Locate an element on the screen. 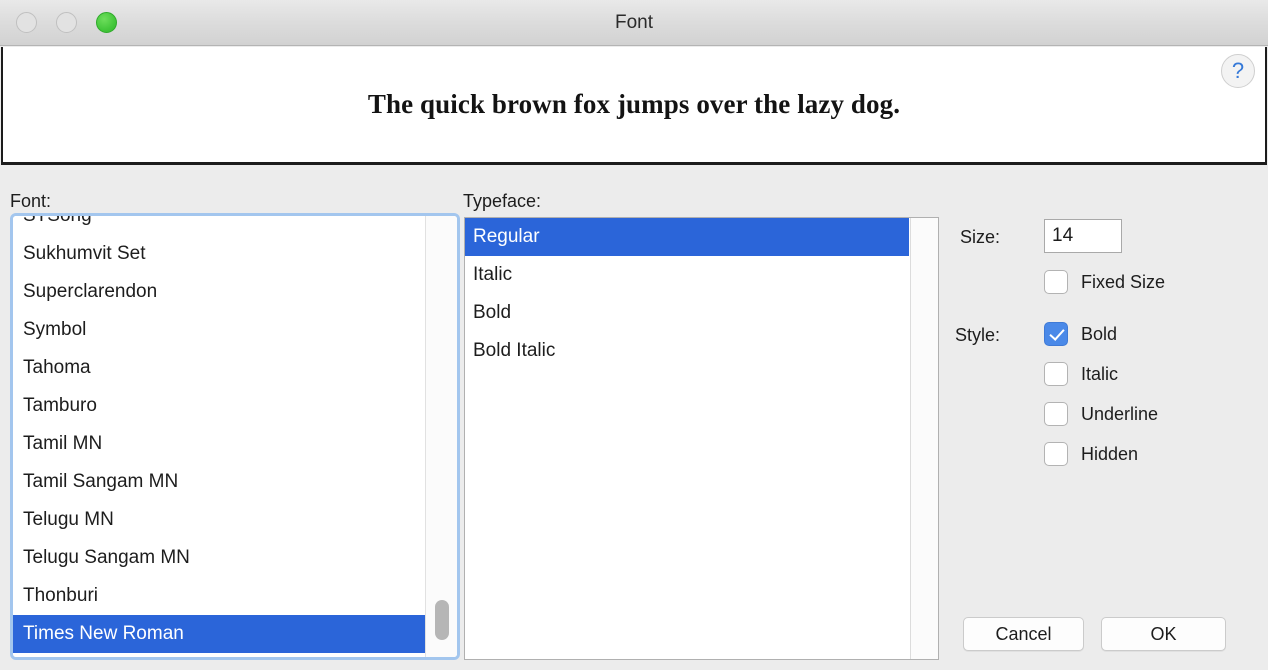 Image resolution: width=1268 pixels, height=670 pixels. style-underline-row: Underline is located at coordinates (1101, 414).